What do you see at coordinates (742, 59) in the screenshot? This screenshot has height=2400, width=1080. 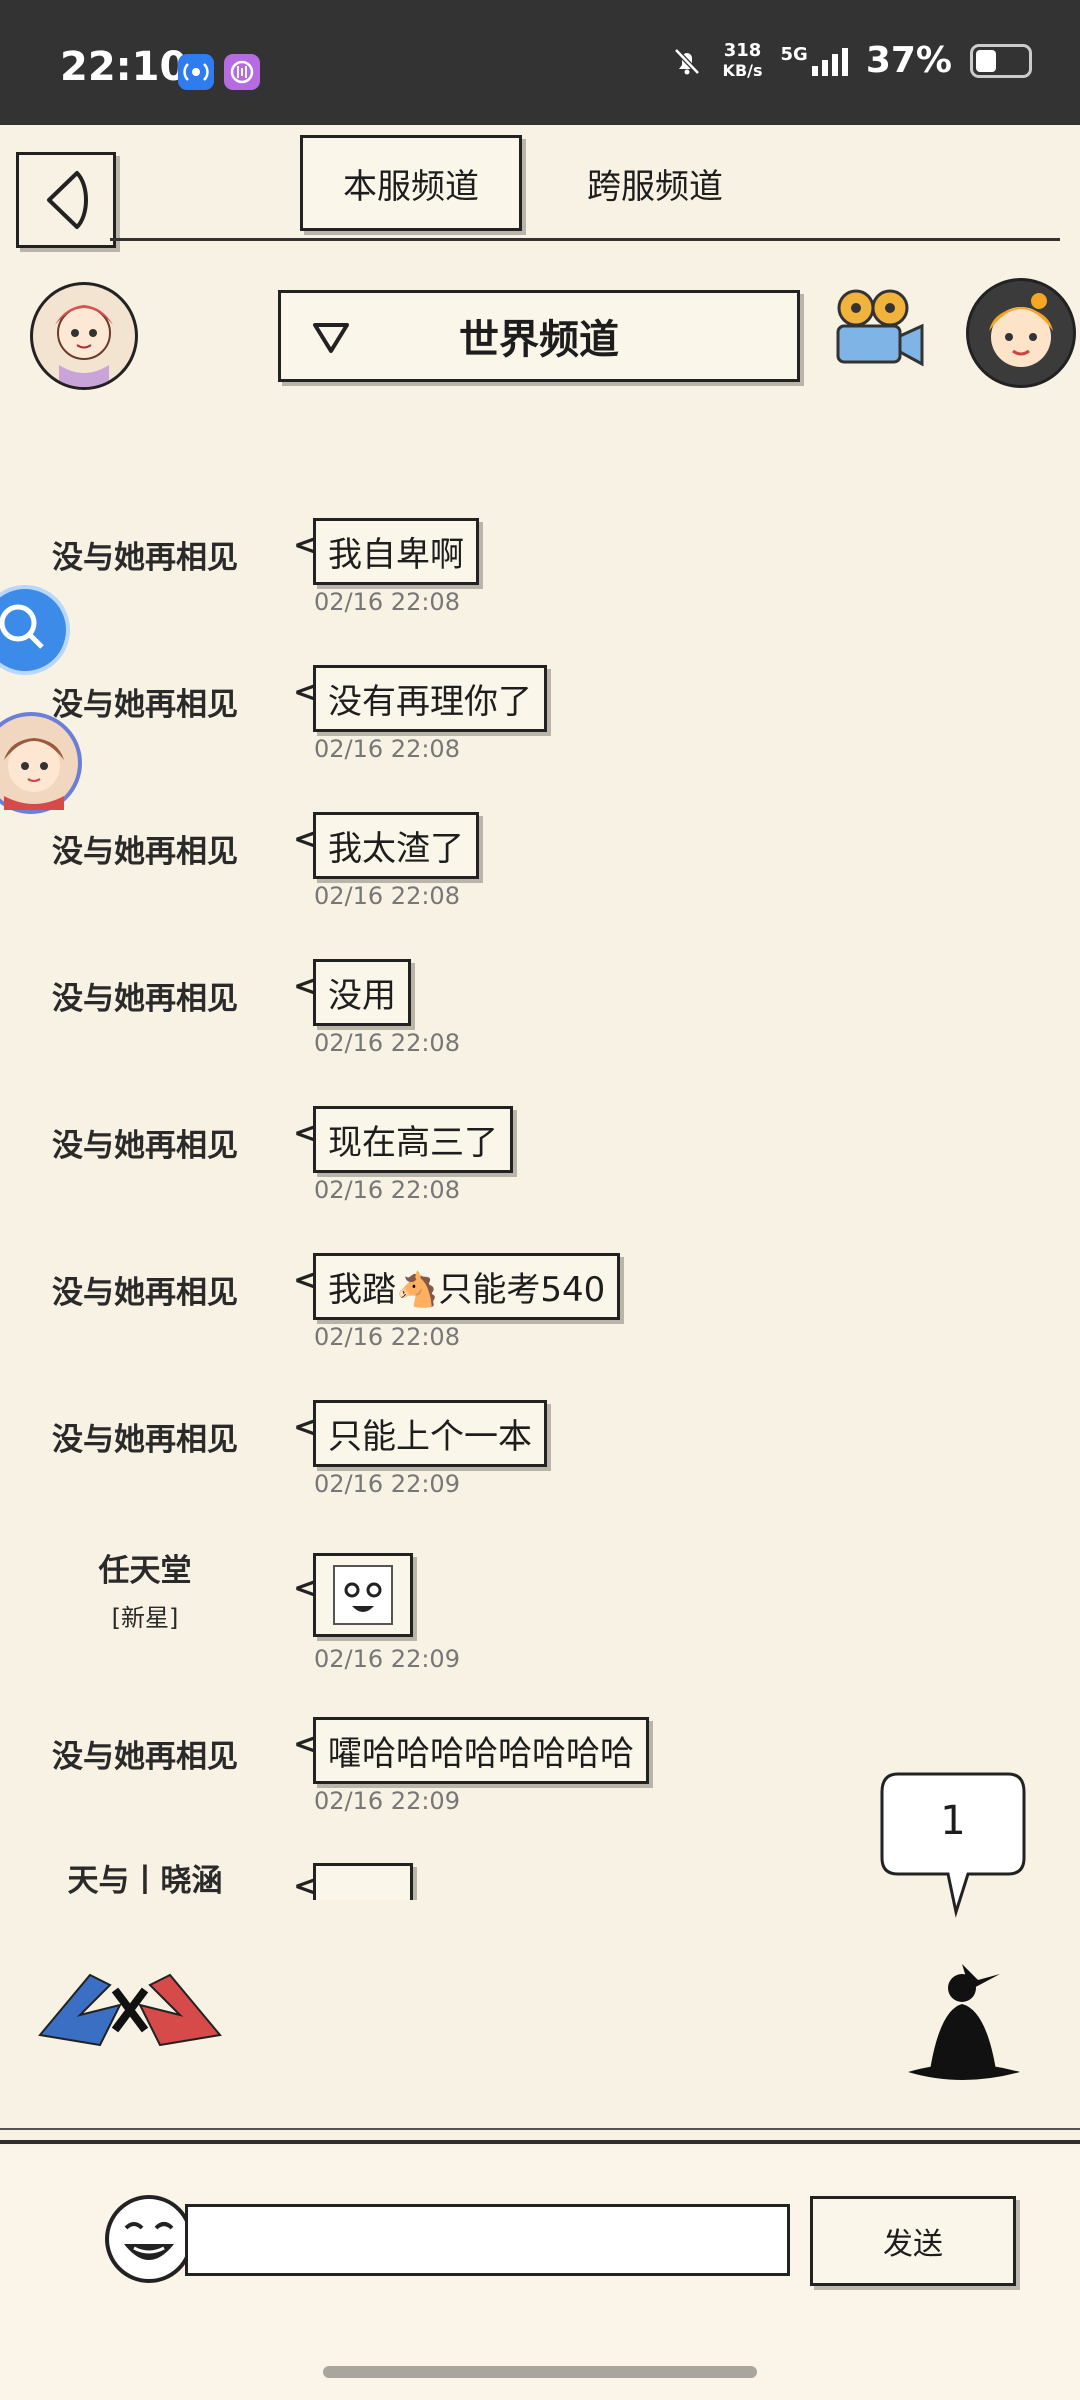 I see `network-speed: 318 KB/s` at bounding box center [742, 59].